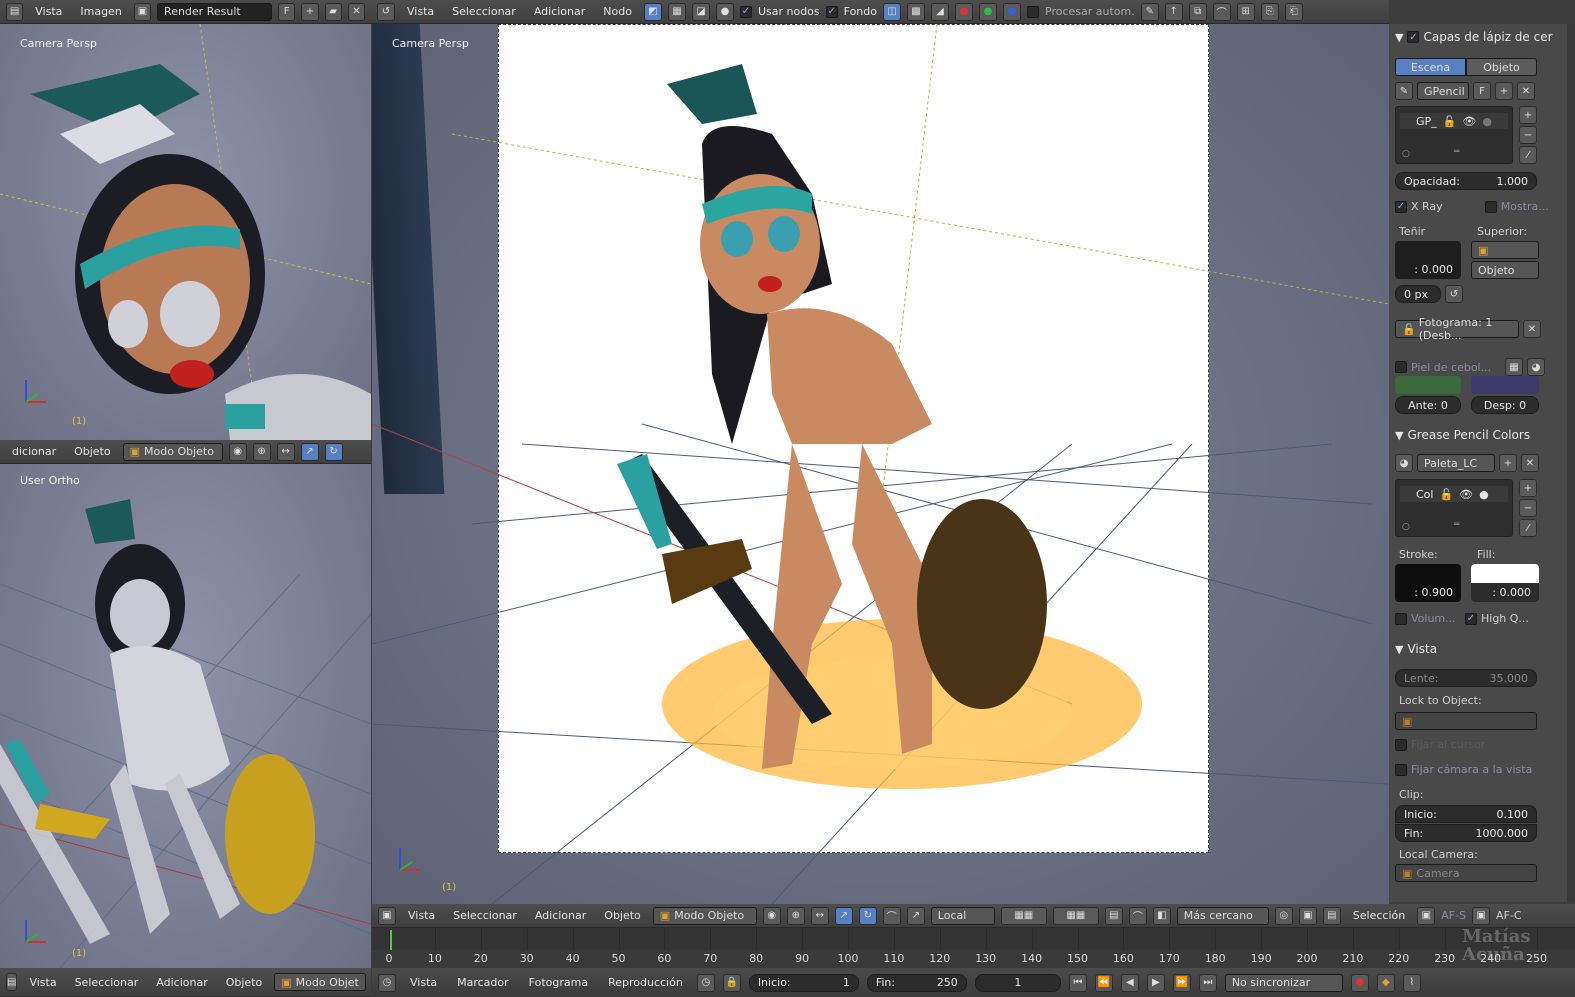 This screenshot has height=997, width=1575. I want to click on shader-nodes-icon: ◩, so click(652, 11).